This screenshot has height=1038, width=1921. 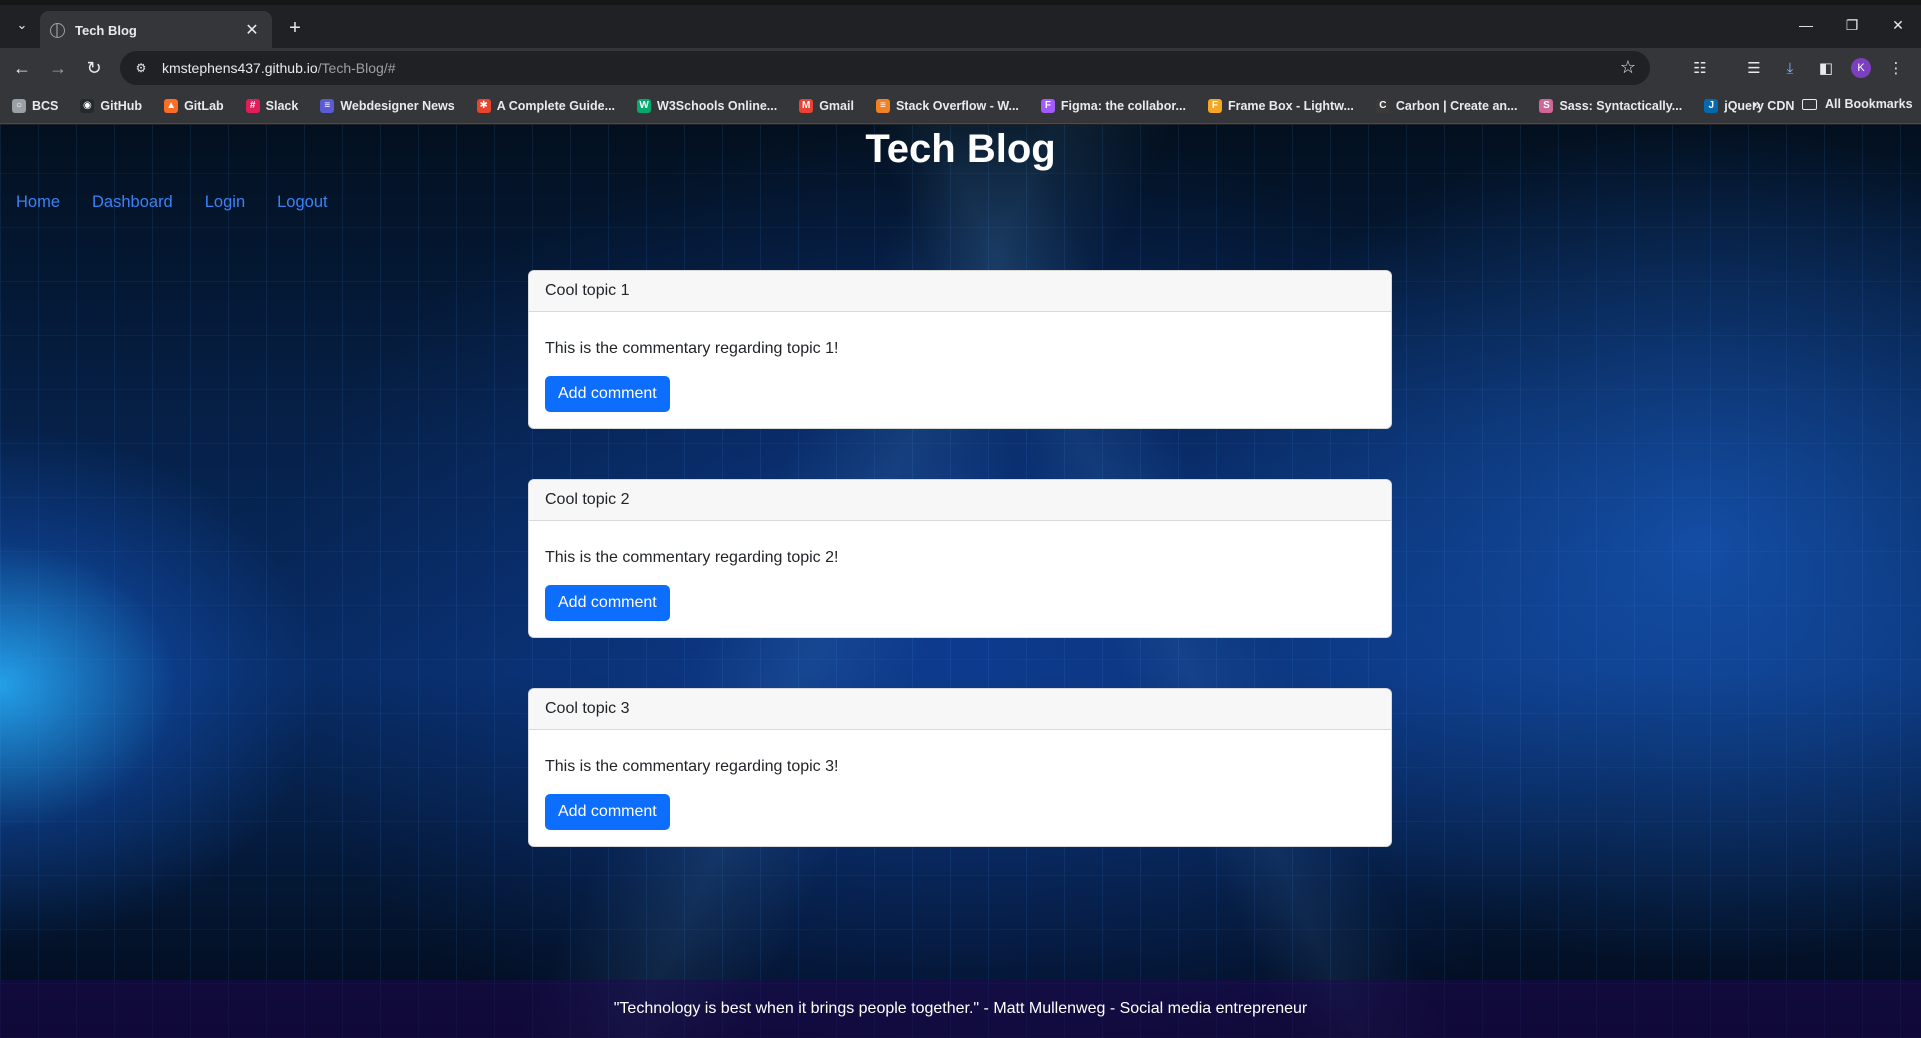 I want to click on browser-tab: Tech Blog ✕, so click(x=156, y=30).